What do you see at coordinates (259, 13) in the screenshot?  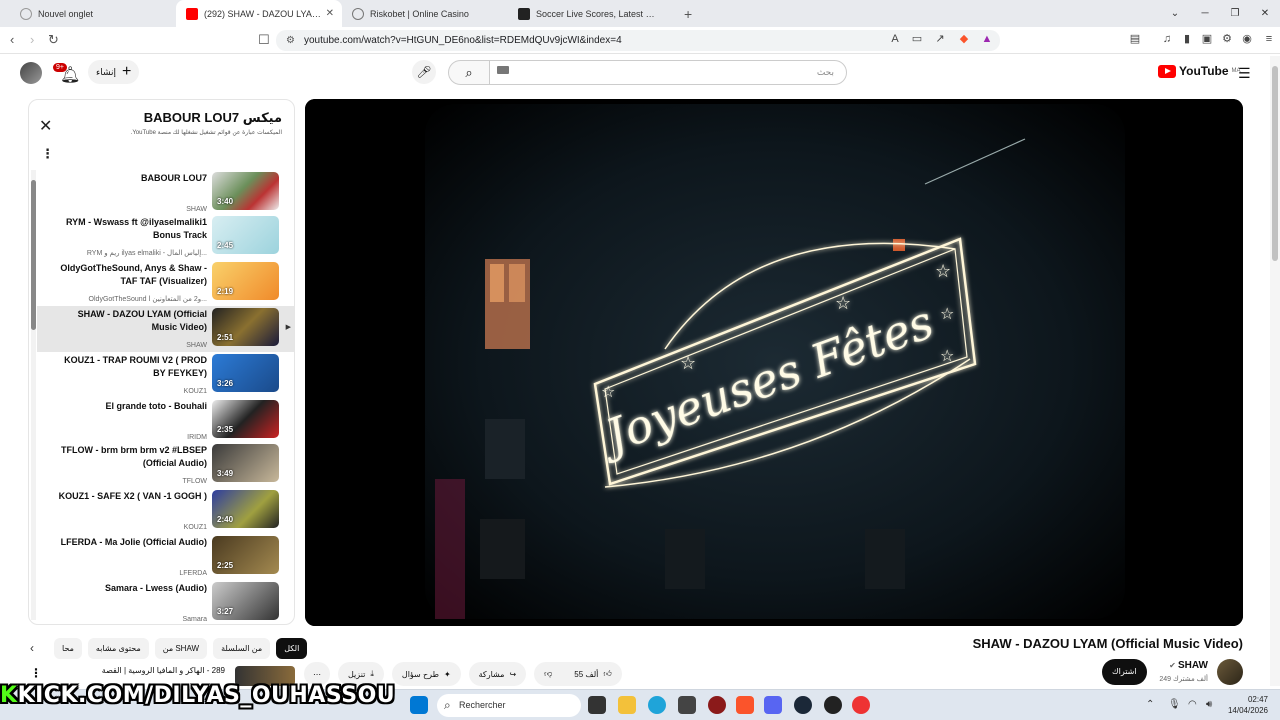 I see `tab-youtube: (292) SHAW - DAZOU LYAM ( ✕` at bounding box center [259, 13].